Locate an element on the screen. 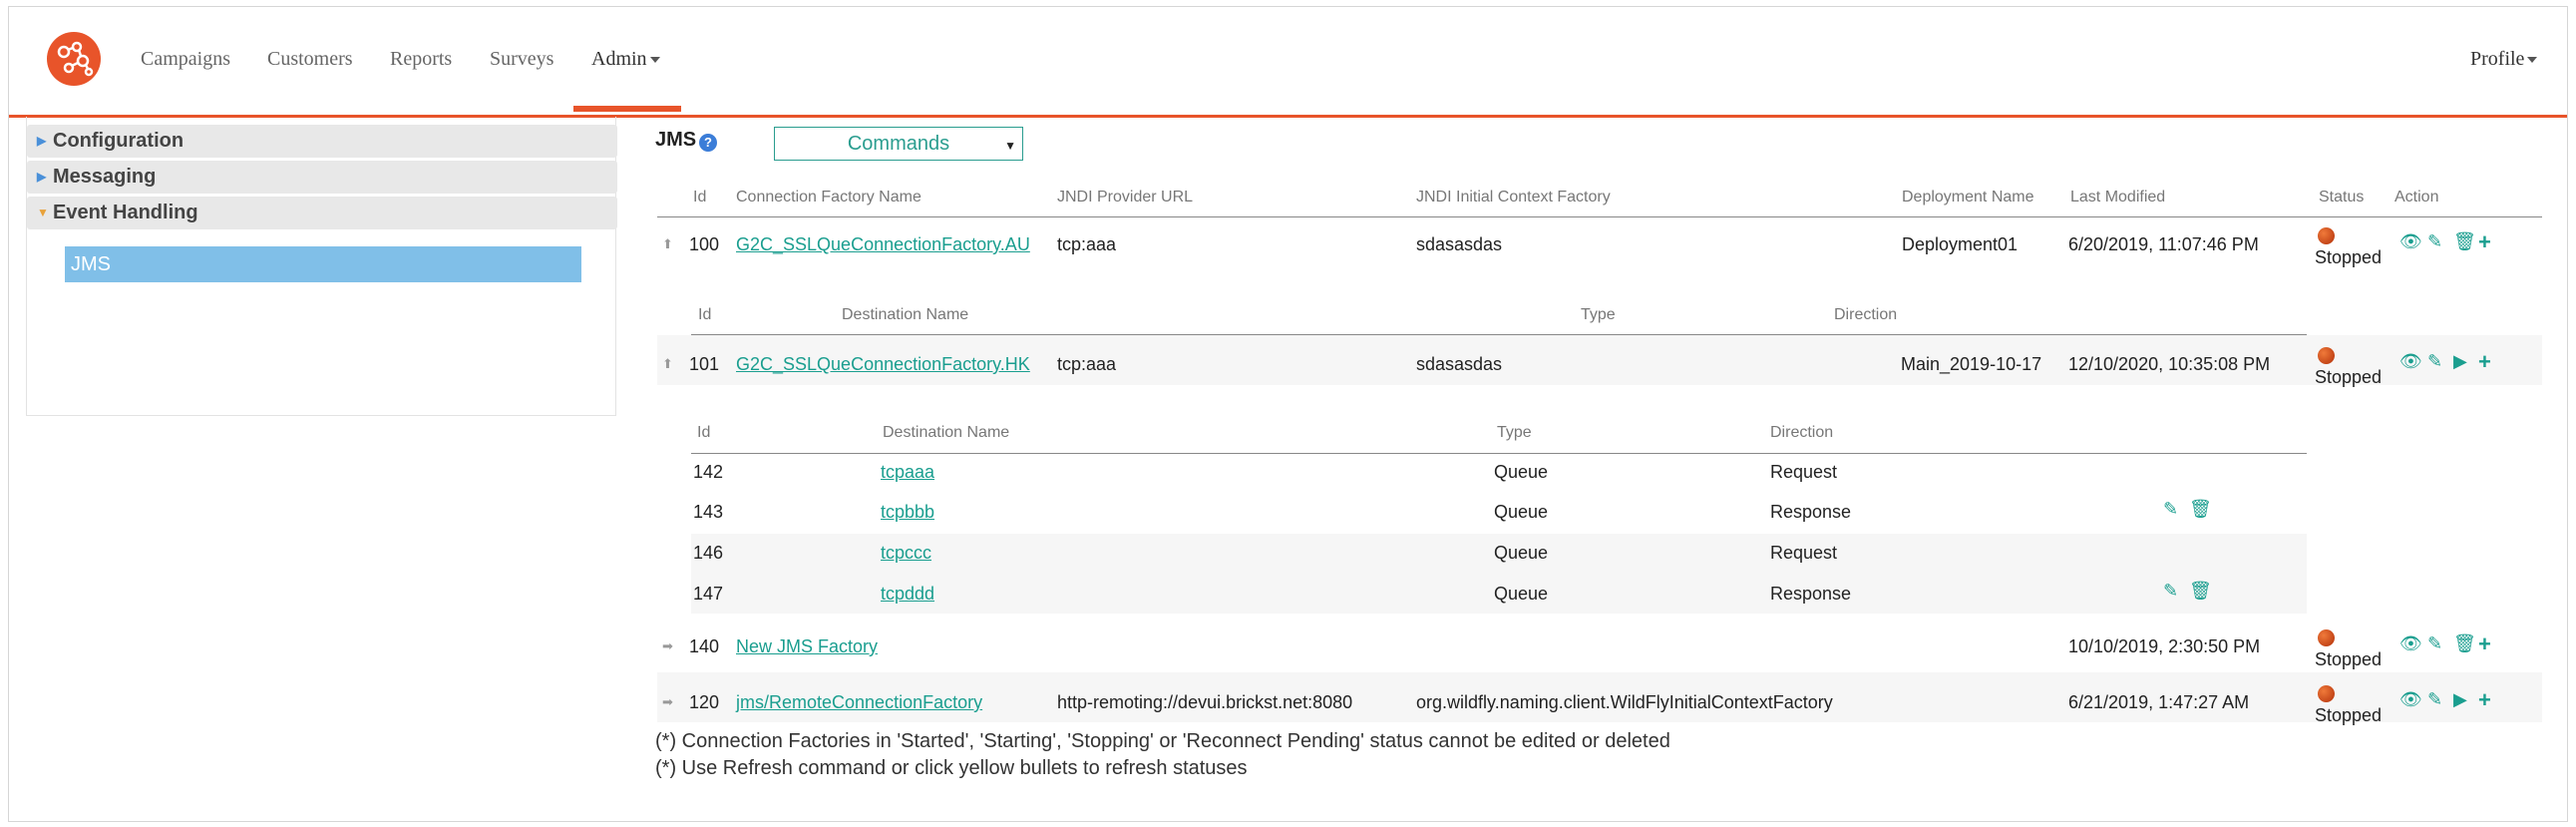 The width and height of the screenshot is (2576, 827). deployment-name: Main_2019-10-17 is located at coordinates (1972, 364).